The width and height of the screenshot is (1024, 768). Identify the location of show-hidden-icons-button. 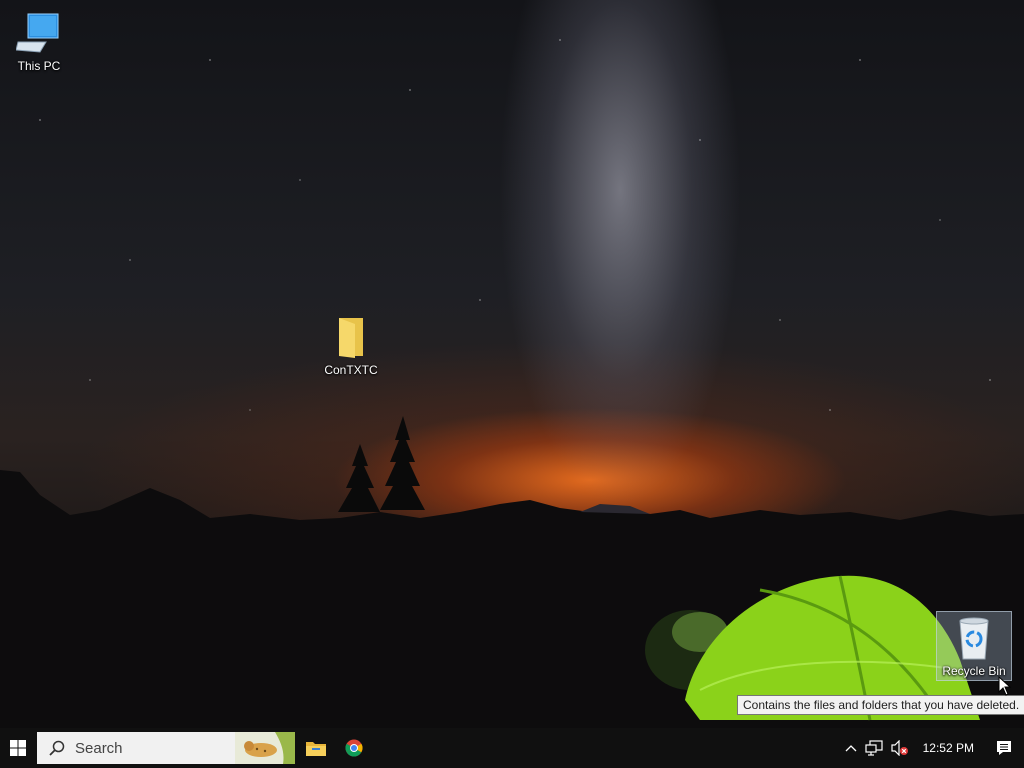
(851, 748).